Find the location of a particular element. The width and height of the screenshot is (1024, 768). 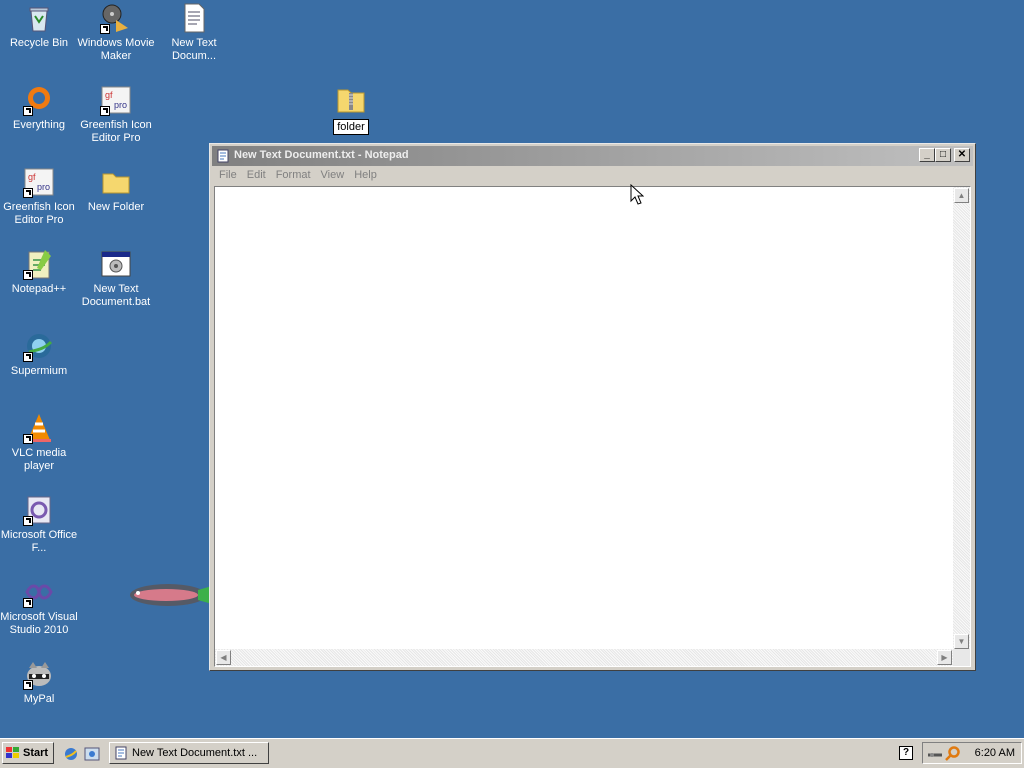

movie-maker-icon is located at coordinates (116, 18).